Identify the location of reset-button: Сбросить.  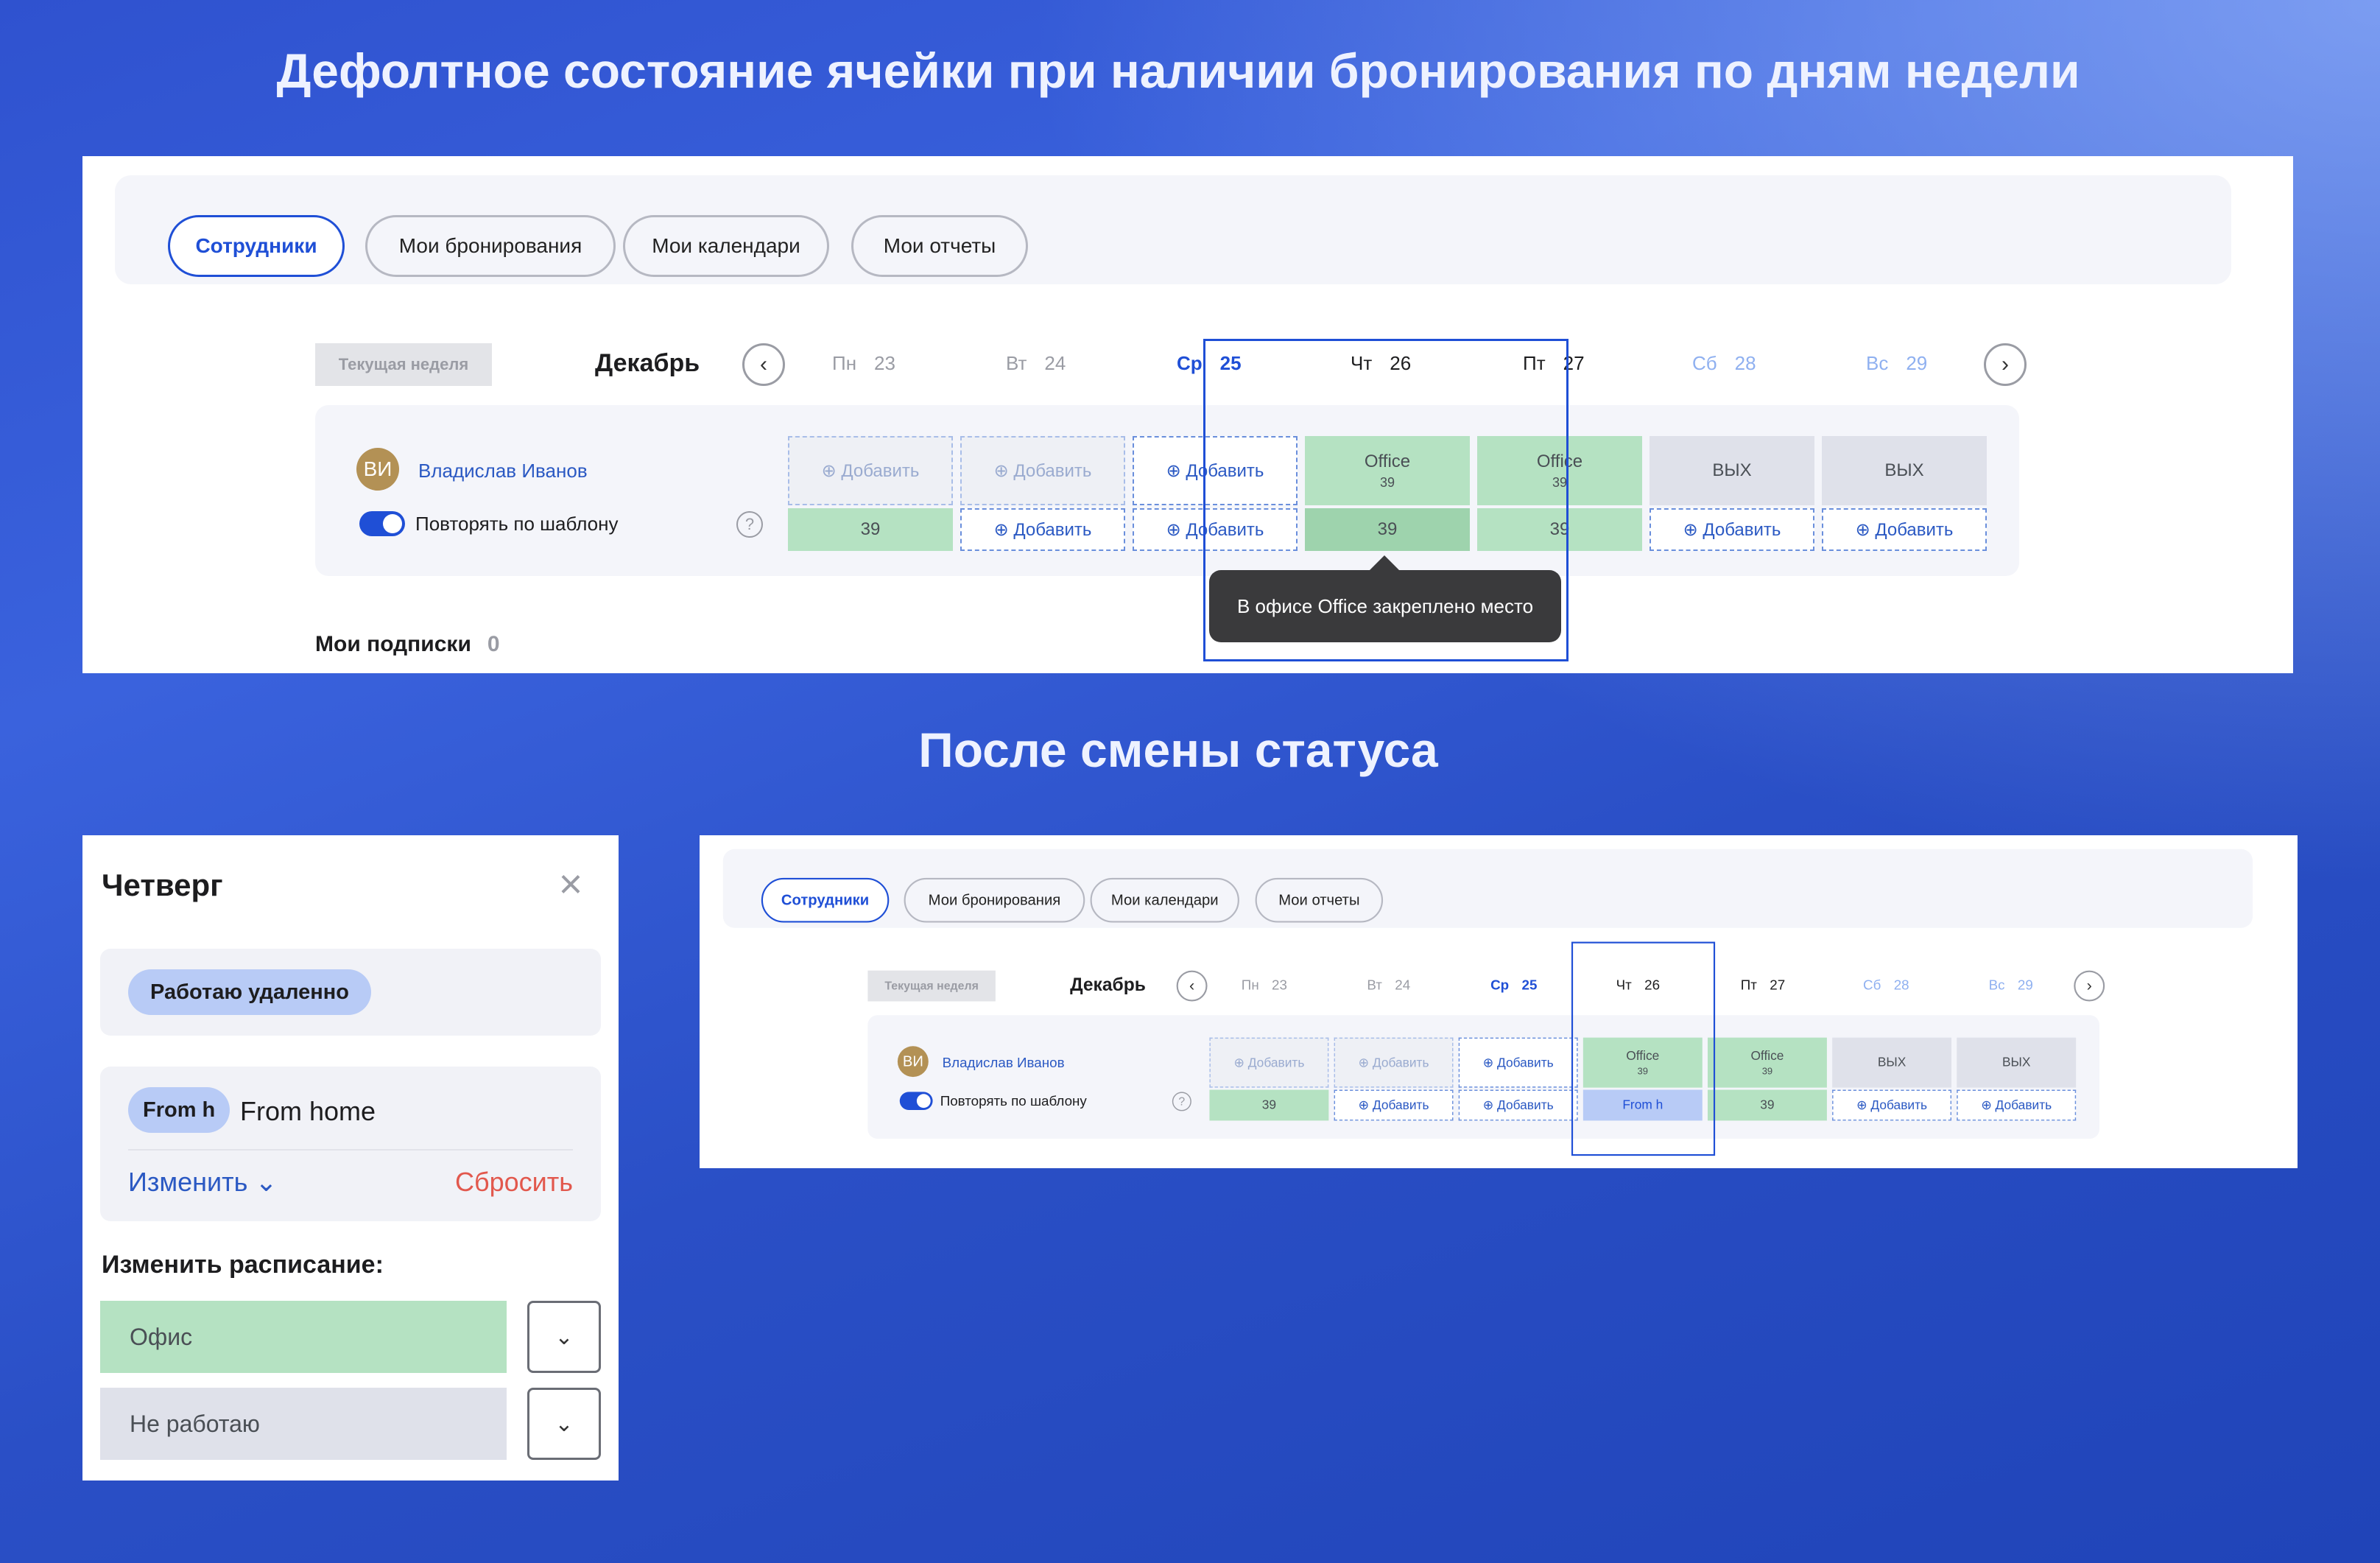
(514, 1182).